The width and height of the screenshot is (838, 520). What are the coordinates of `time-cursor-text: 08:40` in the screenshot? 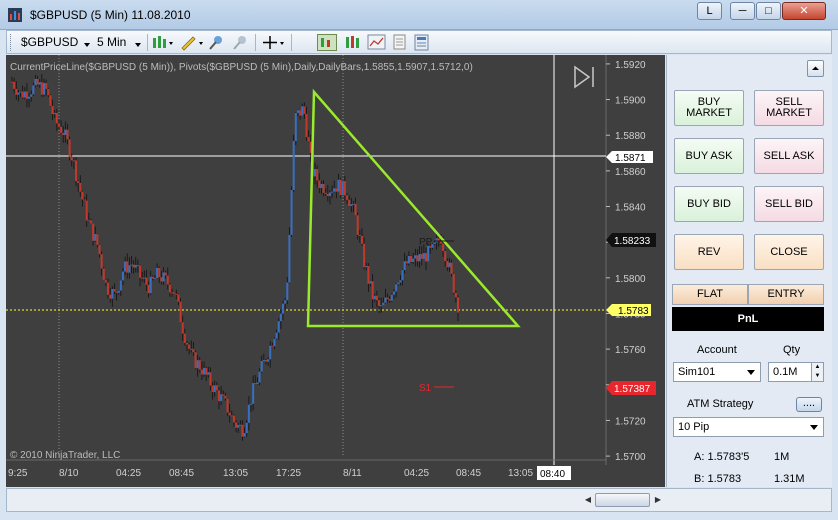 It's located at (552, 474).